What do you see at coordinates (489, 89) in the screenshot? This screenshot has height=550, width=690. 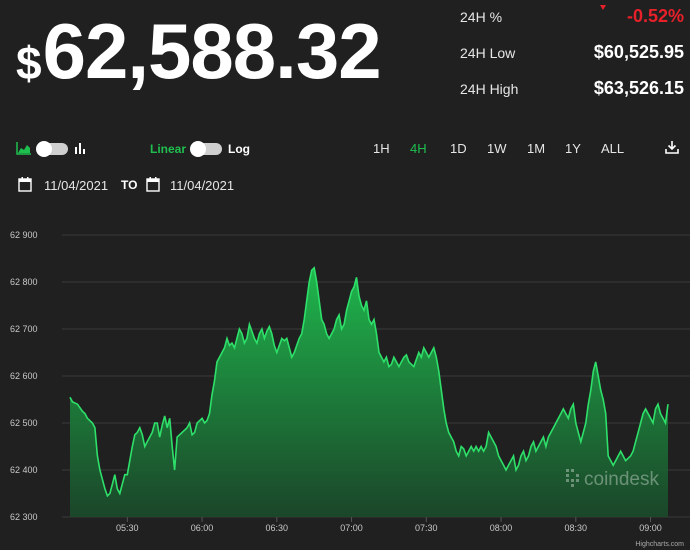 I see `stat-label: 24H High` at bounding box center [489, 89].